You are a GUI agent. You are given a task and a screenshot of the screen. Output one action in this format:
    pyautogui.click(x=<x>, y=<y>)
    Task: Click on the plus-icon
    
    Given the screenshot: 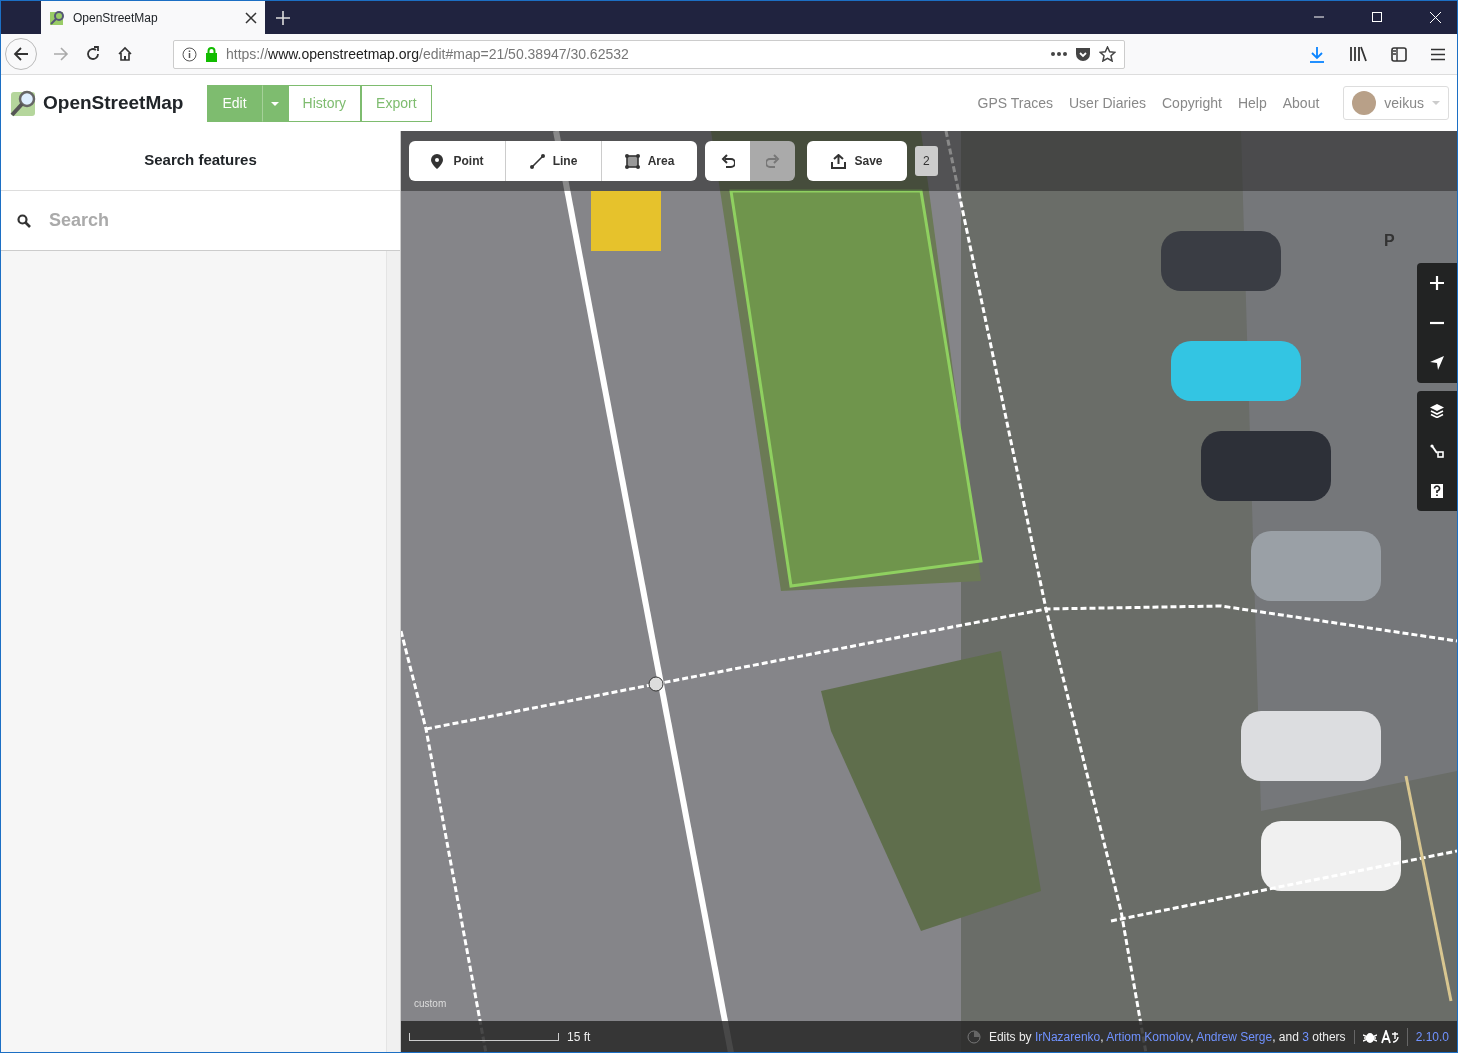 What is the action you would take?
    pyautogui.click(x=283, y=17)
    